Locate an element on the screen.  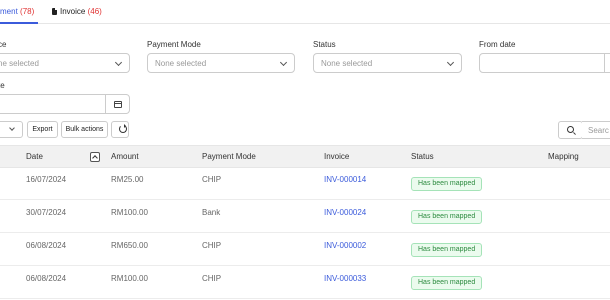
tab-invoice-count: (46) is located at coordinates (94, 11).